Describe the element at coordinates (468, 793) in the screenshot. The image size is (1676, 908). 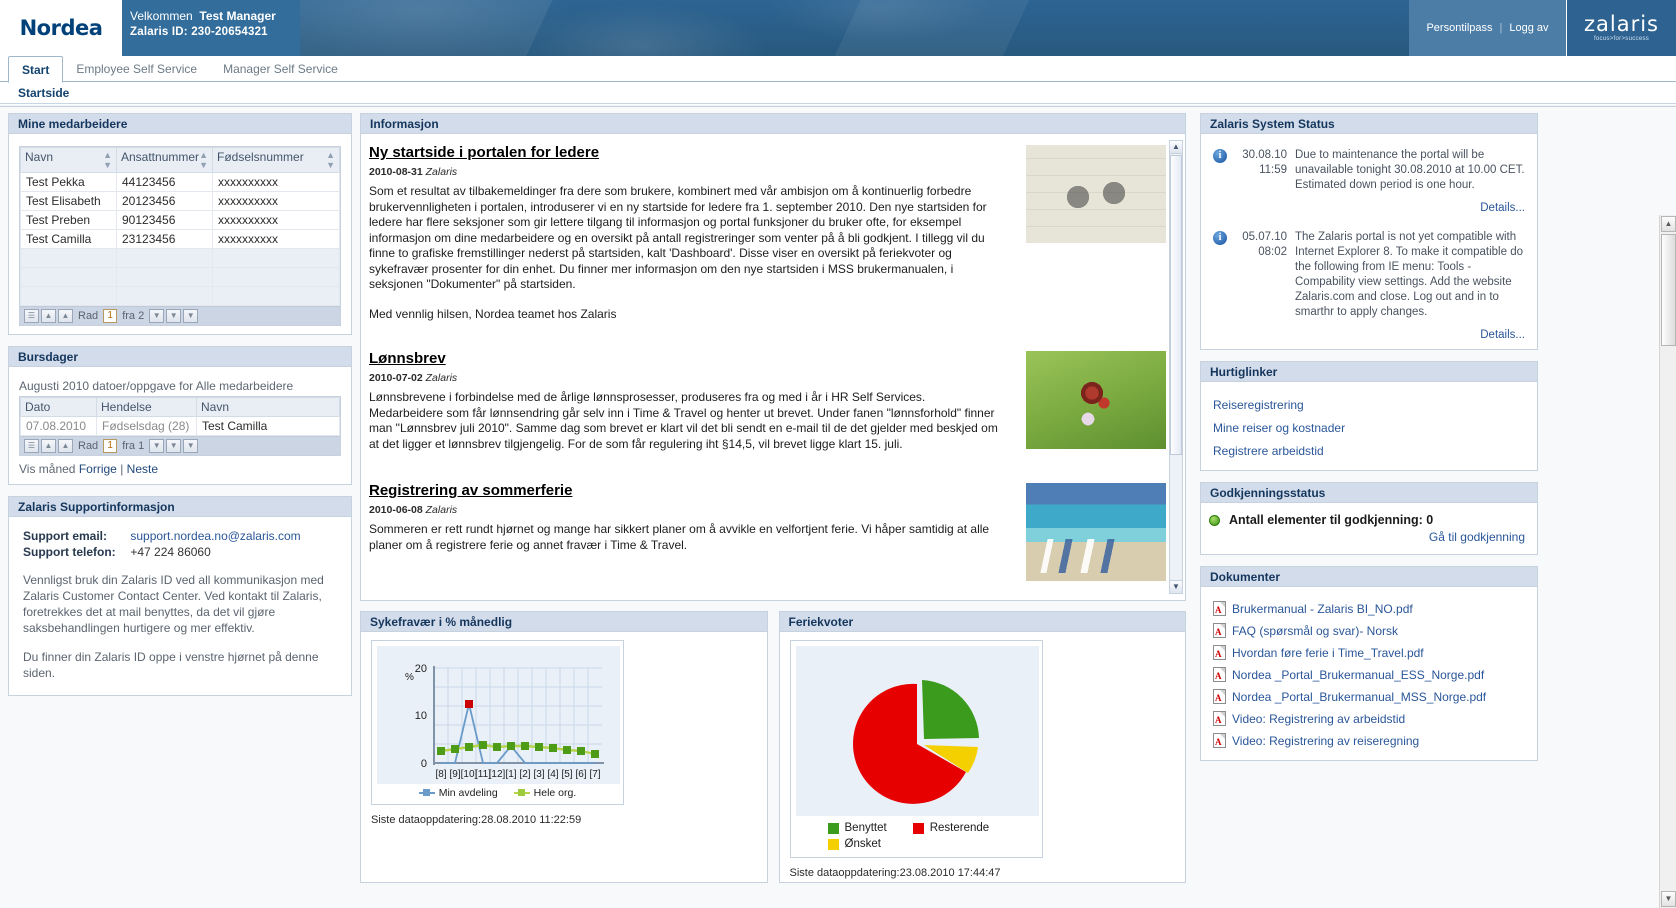
I see `legend-label: Min avdeling` at that location.